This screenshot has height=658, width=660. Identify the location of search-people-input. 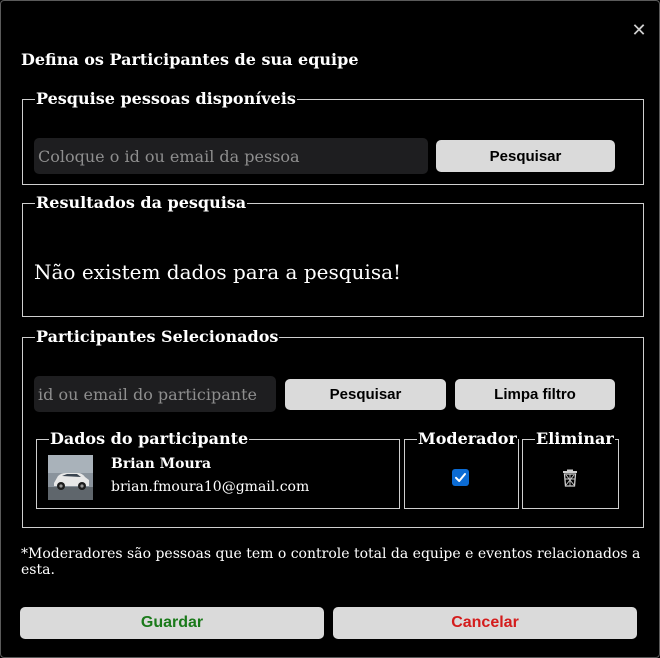
(231, 156).